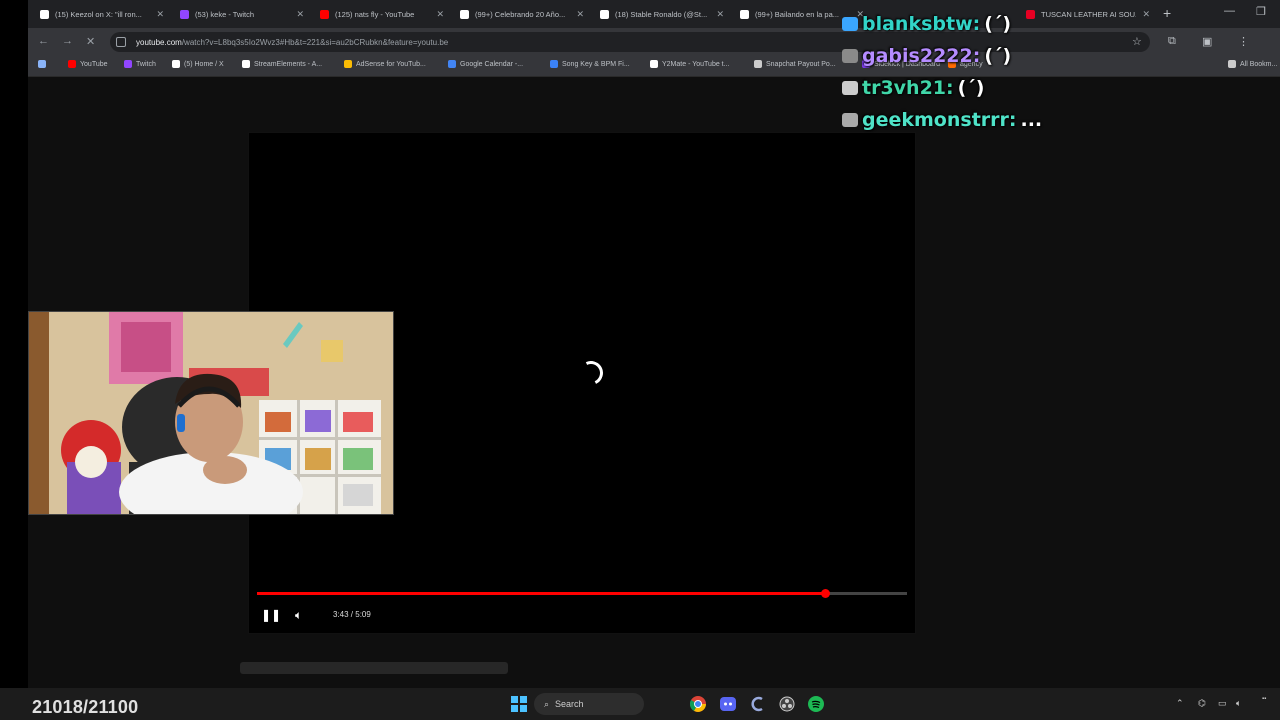 The height and width of the screenshot is (720, 1280). I want to click on loading-spinner-icon, so click(591, 373).